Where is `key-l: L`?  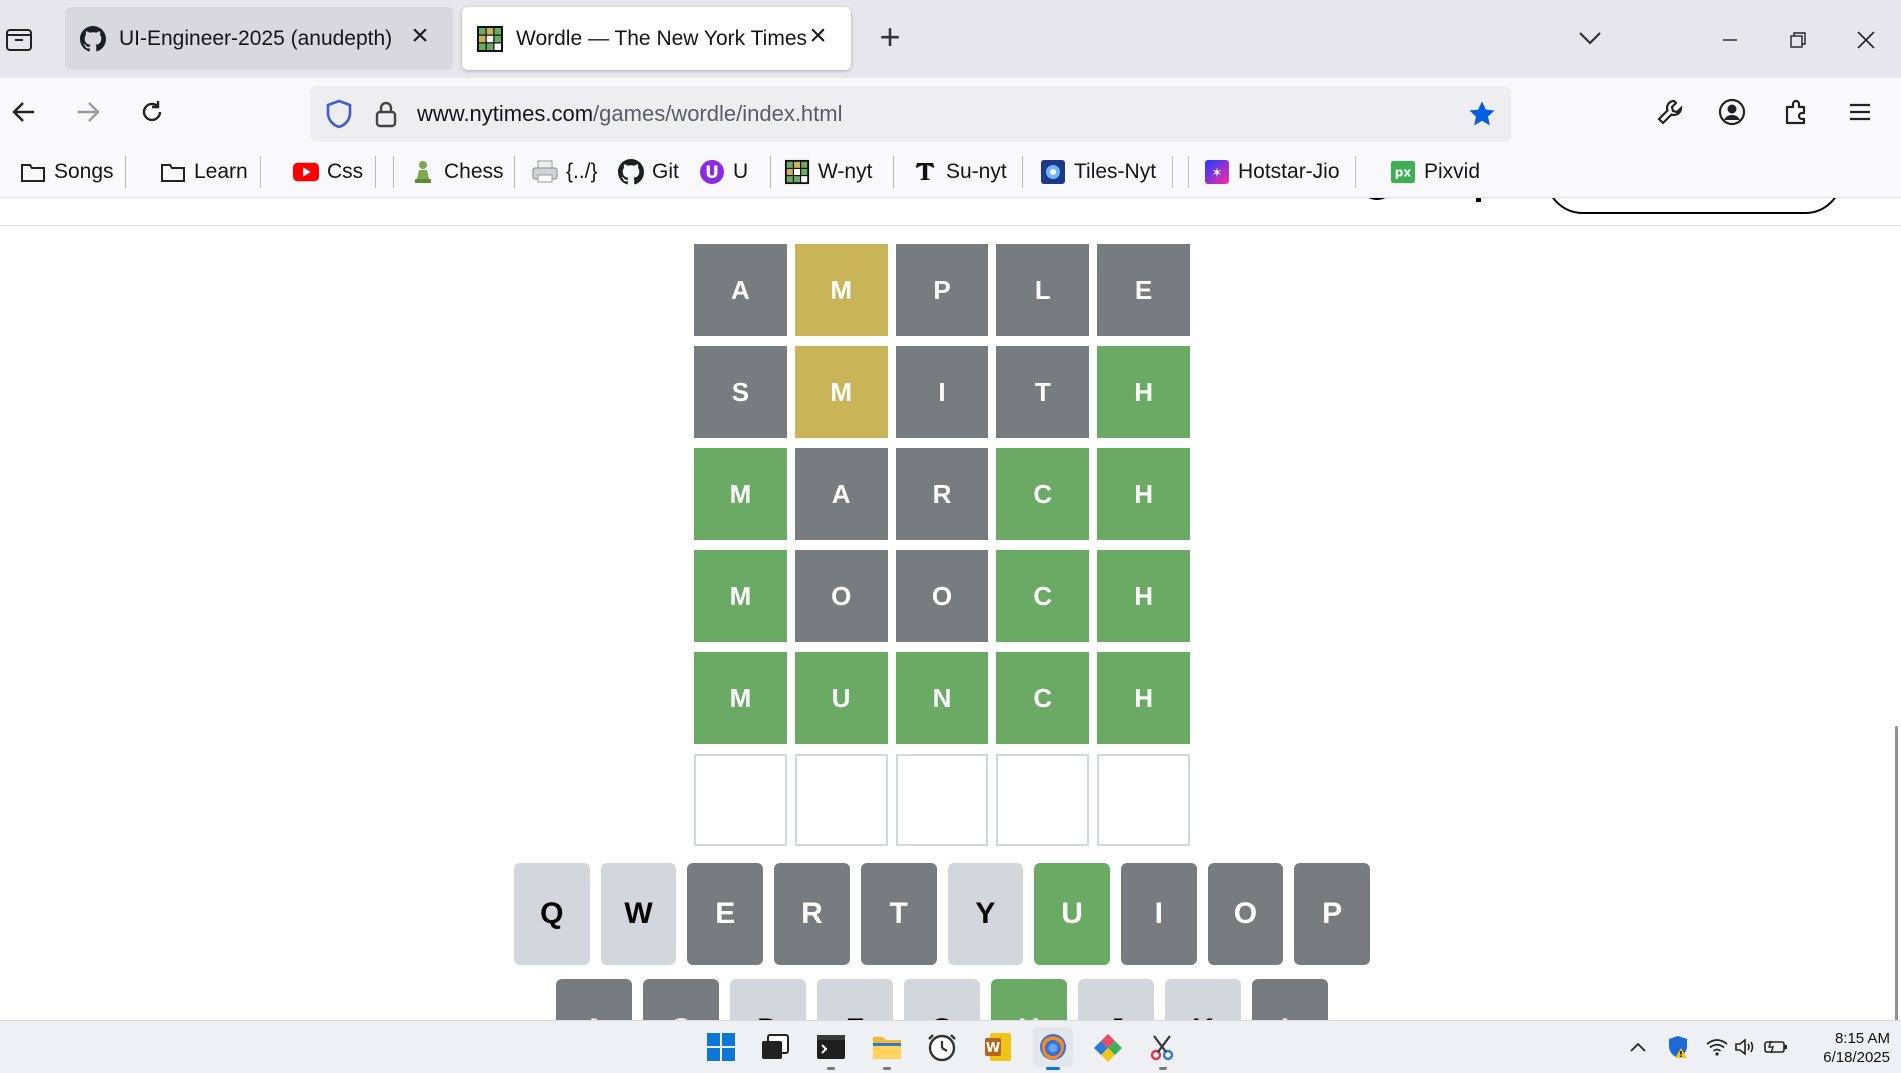
key-l: L is located at coordinates (1290, 999).